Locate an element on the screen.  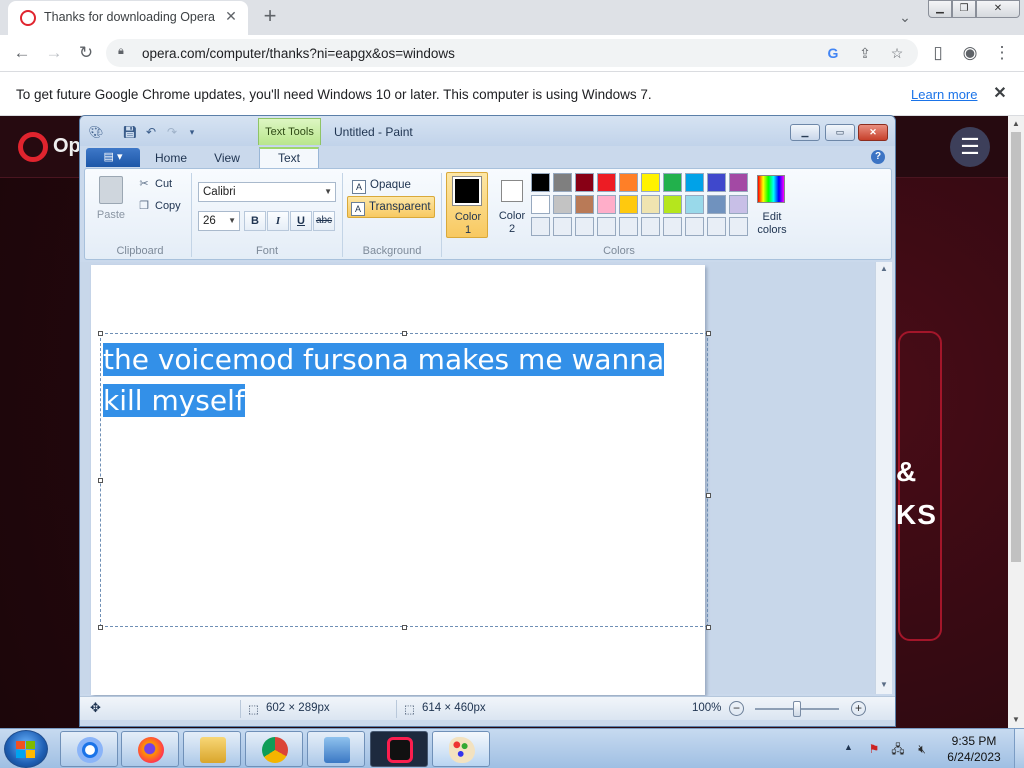
color2-button: Color 2 is located at coordinates (512, 205).